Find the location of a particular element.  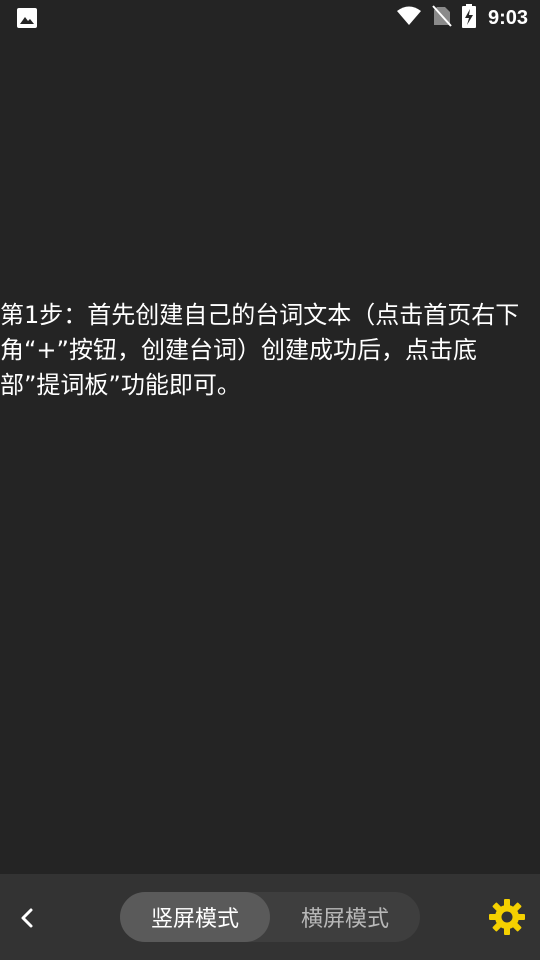

gear-icon is located at coordinates (507, 917).